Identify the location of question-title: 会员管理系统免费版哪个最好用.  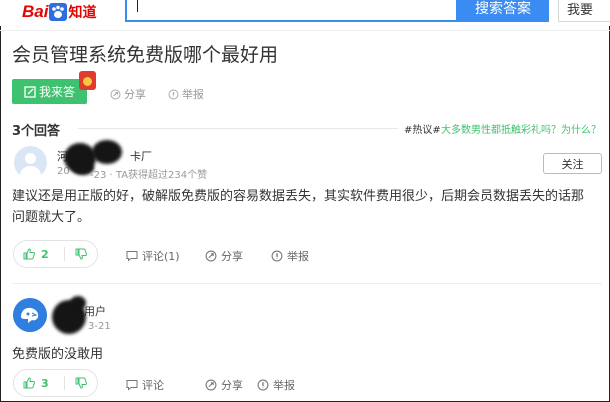
(145, 55).